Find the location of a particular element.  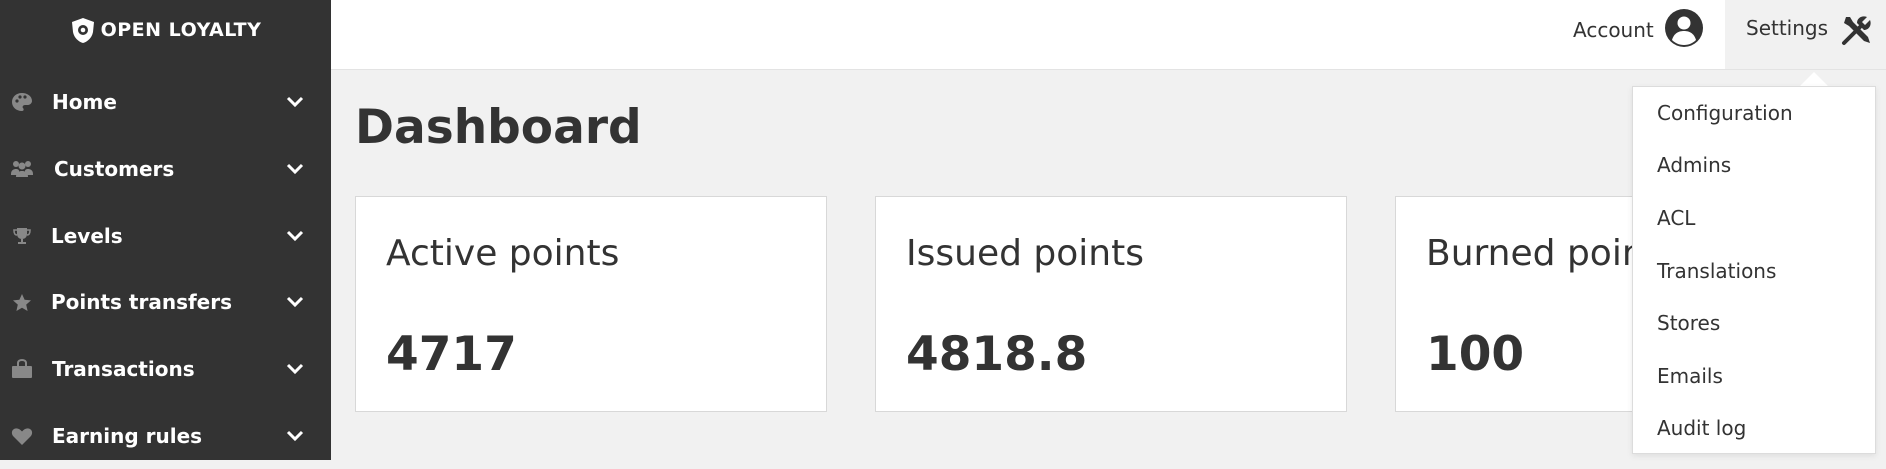

menu-item-audit-log: Audit log is located at coordinates (1701, 428).